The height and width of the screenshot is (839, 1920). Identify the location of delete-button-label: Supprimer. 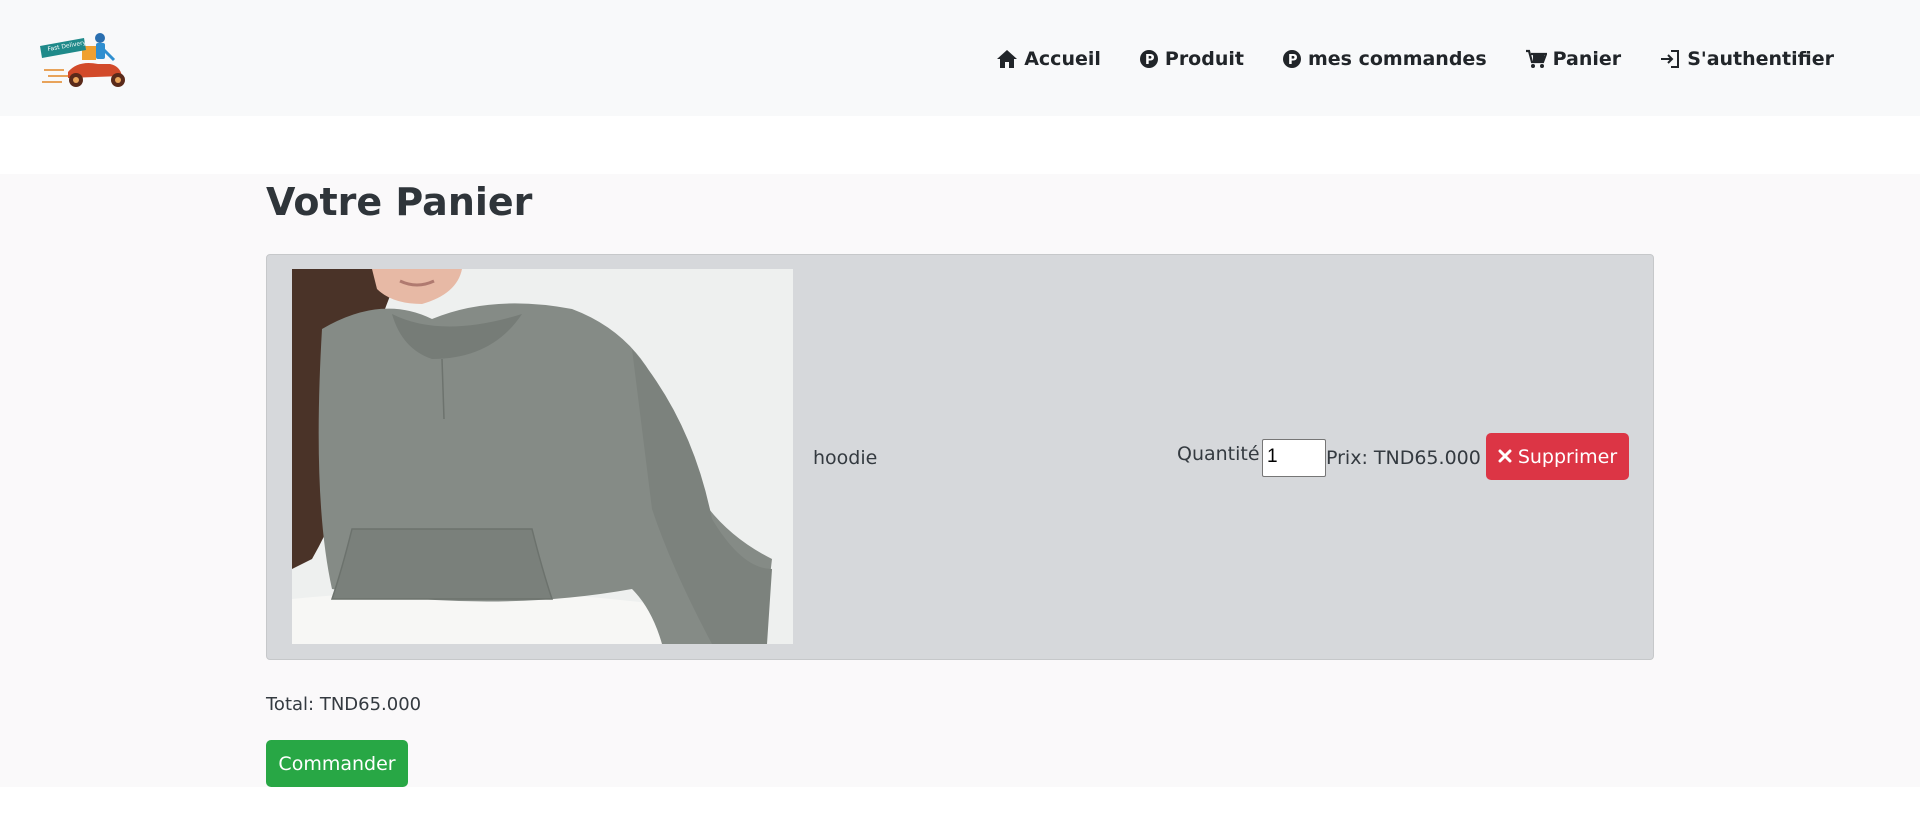
(1567, 456).